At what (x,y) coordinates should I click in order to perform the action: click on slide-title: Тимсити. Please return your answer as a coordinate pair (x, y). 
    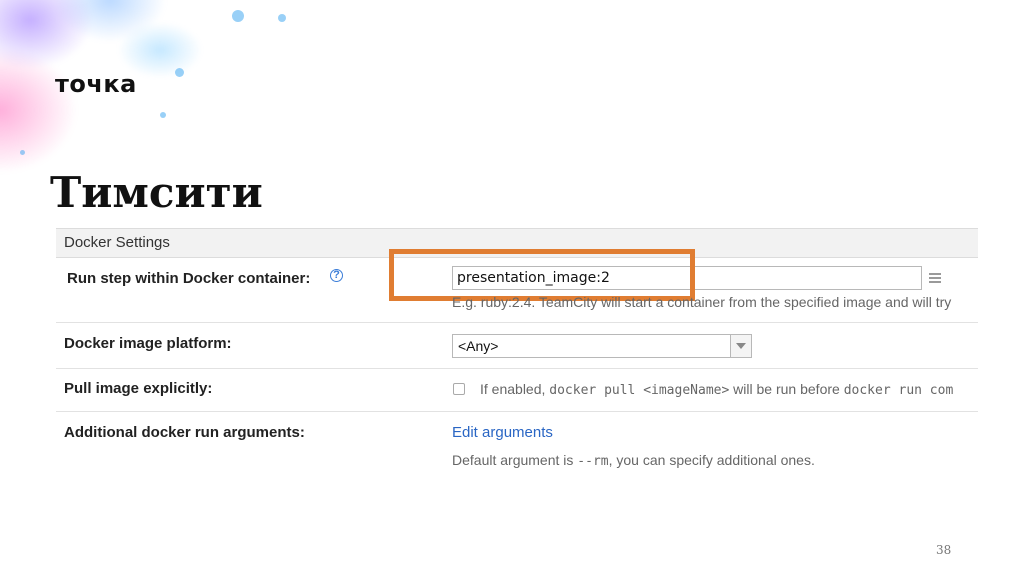
    Looking at the image, I should click on (156, 192).